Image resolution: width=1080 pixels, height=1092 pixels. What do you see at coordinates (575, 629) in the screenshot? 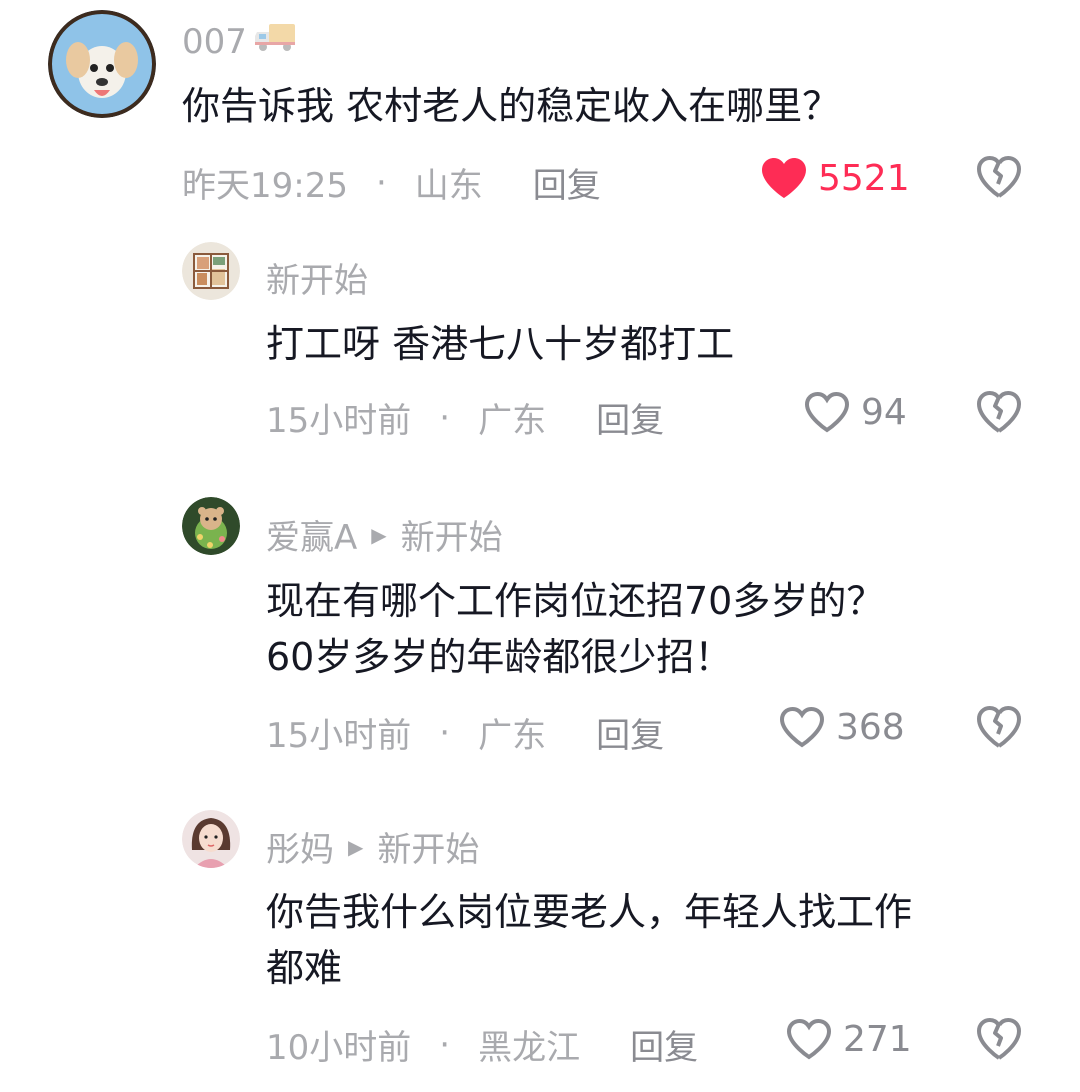
I see `comment-text: 现在有哪个工作岗位还招70多岁的？ 60岁多岁的年龄都很少招！` at bounding box center [575, 629].